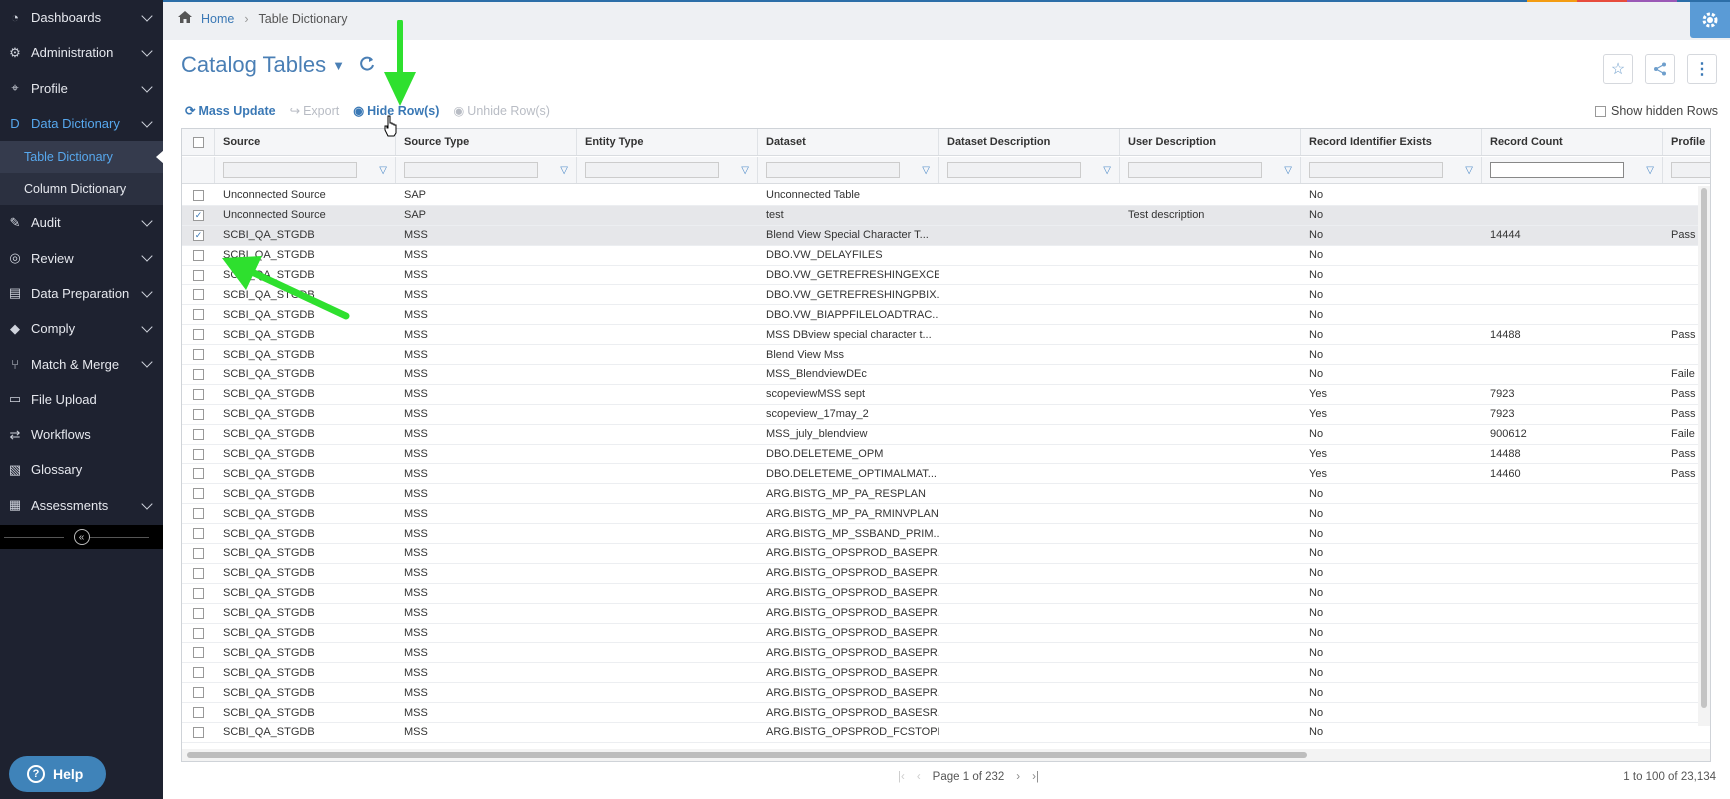 This screenshot has height=799, width=1730. What do you see at coordinates (81, 257) in the screenshot?
I see `sidebar-item-review: ◎ Review` at bounding box center [81, 257].